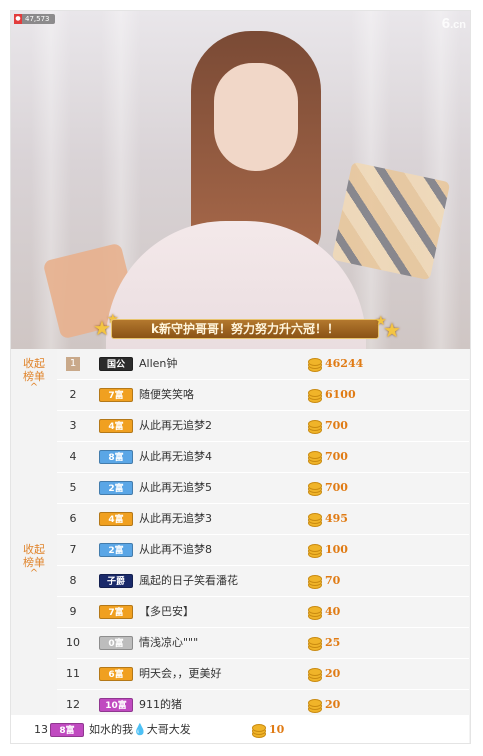  What do you see at coordinates (116, 364) in the screenshot?
I see `rich-level-badge: 国公` at bounding box center [116, 364].